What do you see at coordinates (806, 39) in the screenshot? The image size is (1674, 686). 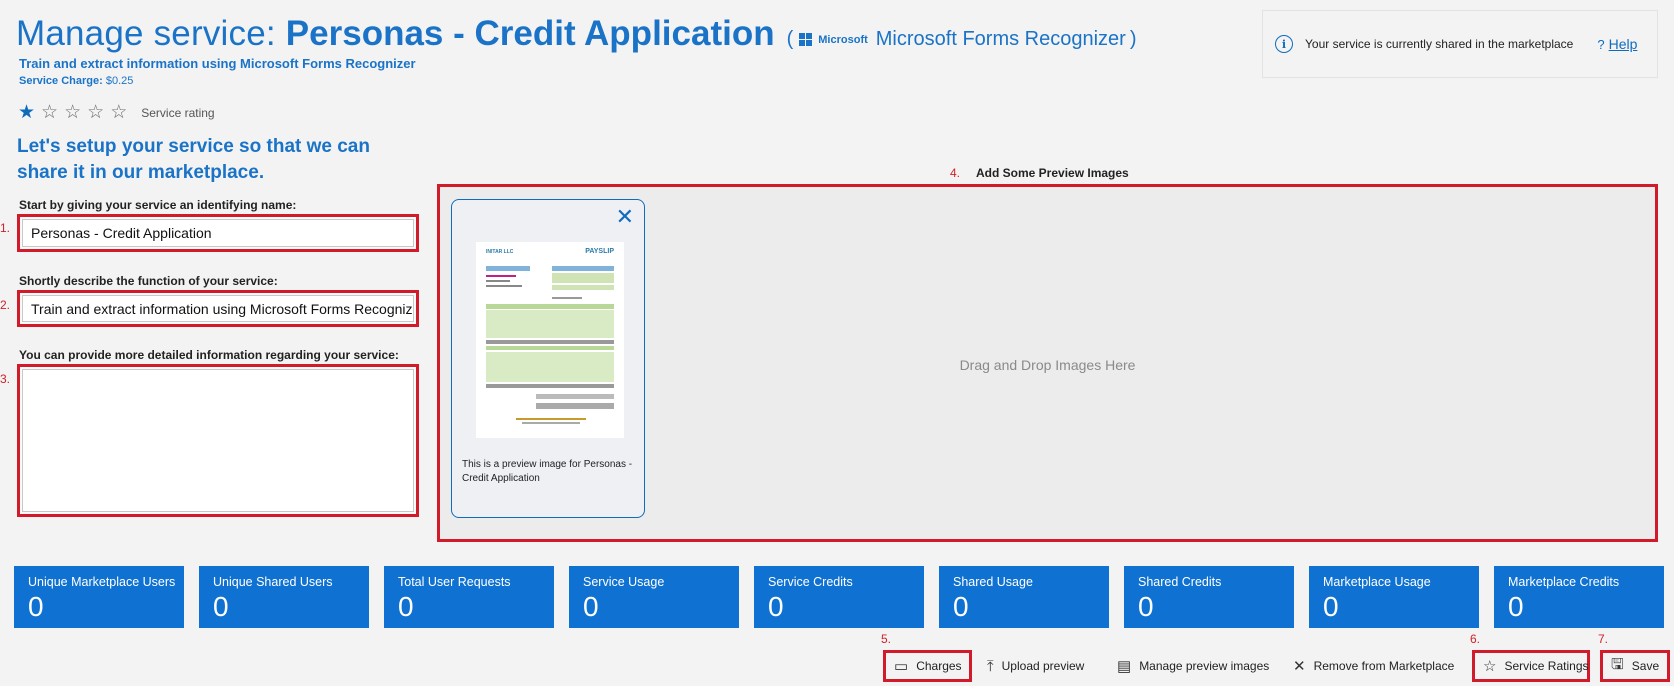 I see `microsoft-logo-icon` at bounding box center [806, 39].